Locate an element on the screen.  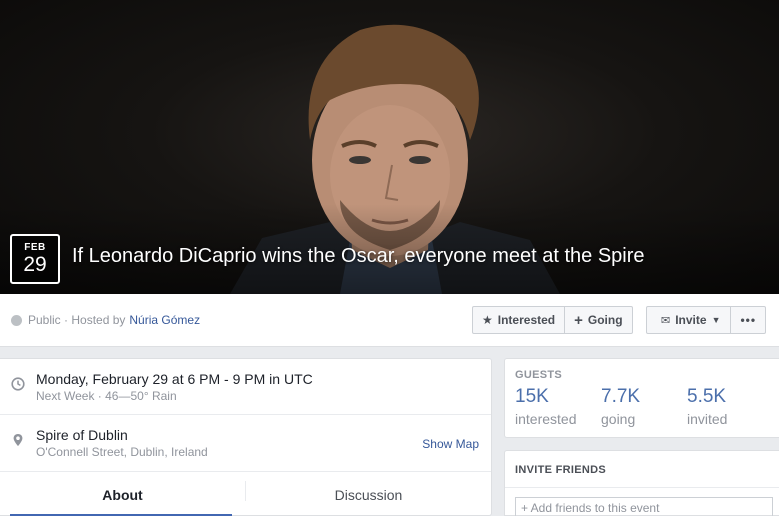
plus-icon: + is located at coordinates (578, 320).